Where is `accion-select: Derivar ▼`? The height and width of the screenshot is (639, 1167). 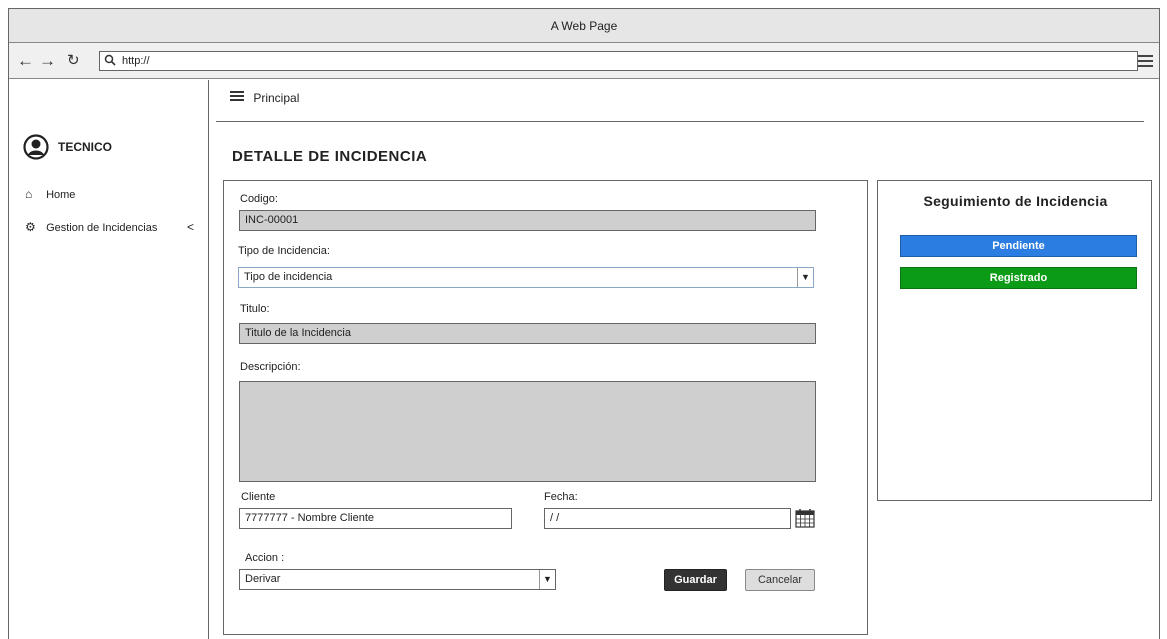
accion-select: Derivar ▼ is located at coordinates (397, 579).